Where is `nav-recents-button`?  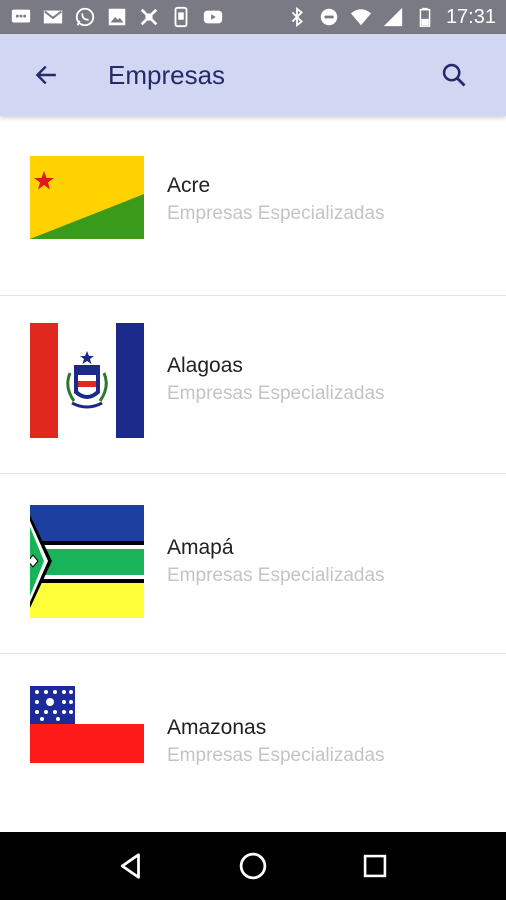
nav-recents-button is located at coordinates (375, 866).